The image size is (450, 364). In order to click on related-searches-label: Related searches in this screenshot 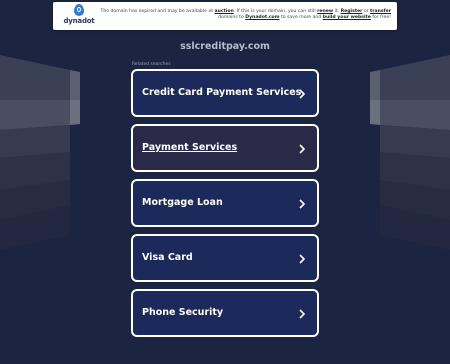, I will do `click(151, 64)`.